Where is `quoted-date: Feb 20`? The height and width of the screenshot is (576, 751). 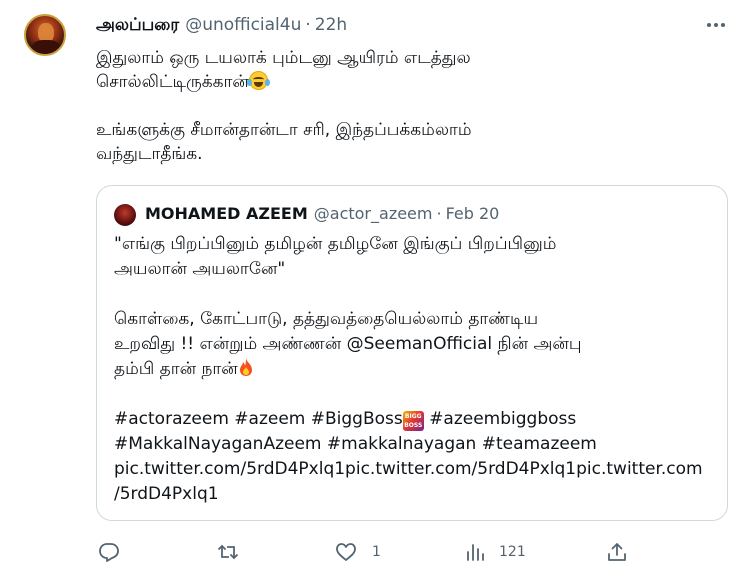 quoted-date: Feb 20 is located at coordinates (472, 213).